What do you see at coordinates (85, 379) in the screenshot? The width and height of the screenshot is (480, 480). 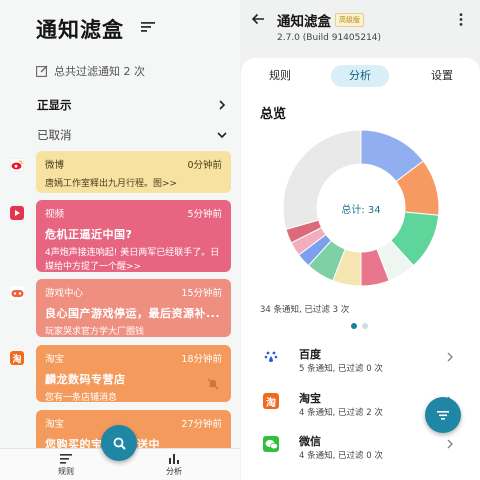 I see `notification-title: 麟龙数码专营店` at bounding box center [85, 379].